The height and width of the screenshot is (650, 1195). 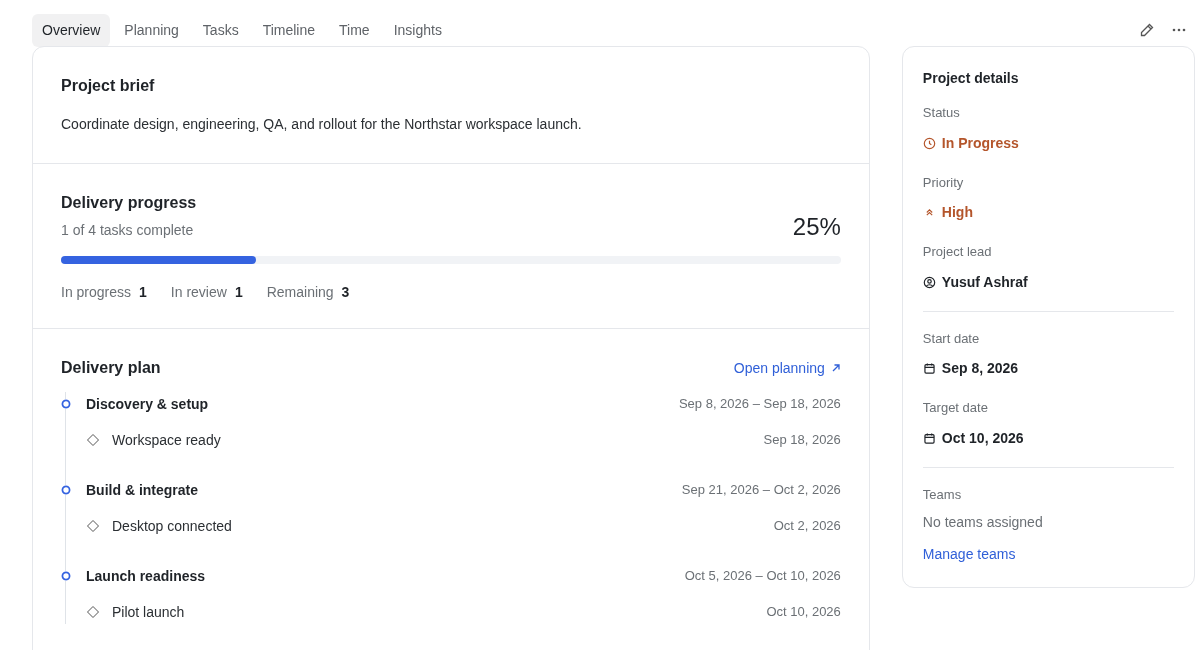 I want to click on phase-name: Discovery & setup, so click(x=147, y=404).